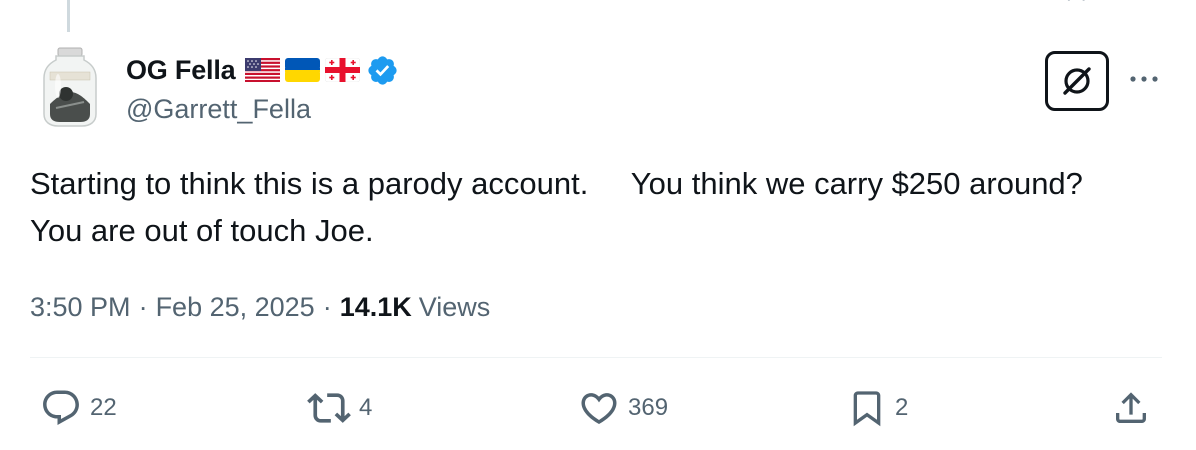 This screenshot has height=450, width=1196. I want to click on retweet-button: 4, so click(339, 408).